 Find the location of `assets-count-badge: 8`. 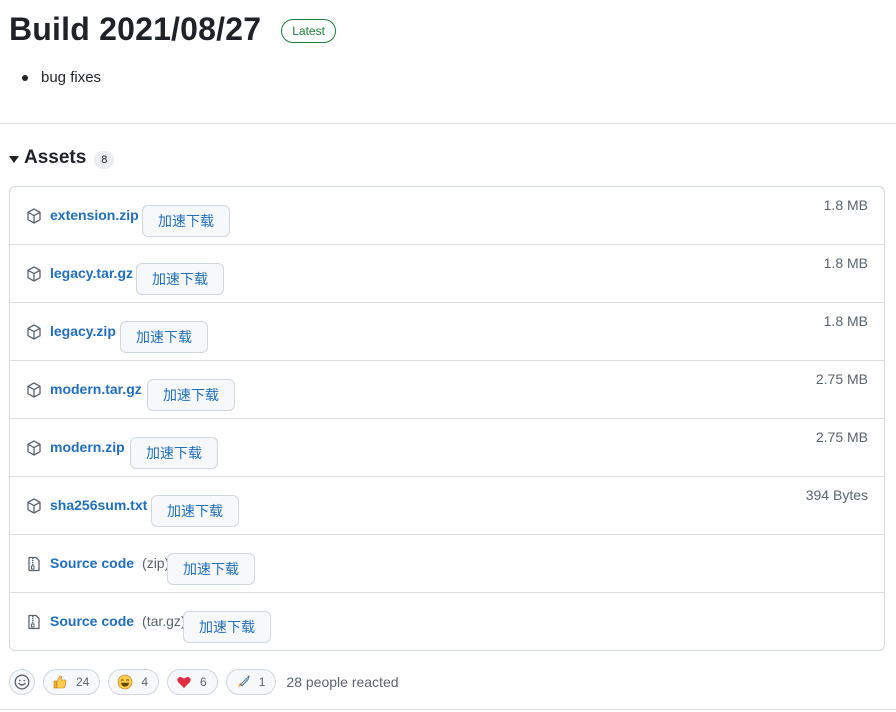

assets-count-badge: 8 is located at coordinates (104, 159).